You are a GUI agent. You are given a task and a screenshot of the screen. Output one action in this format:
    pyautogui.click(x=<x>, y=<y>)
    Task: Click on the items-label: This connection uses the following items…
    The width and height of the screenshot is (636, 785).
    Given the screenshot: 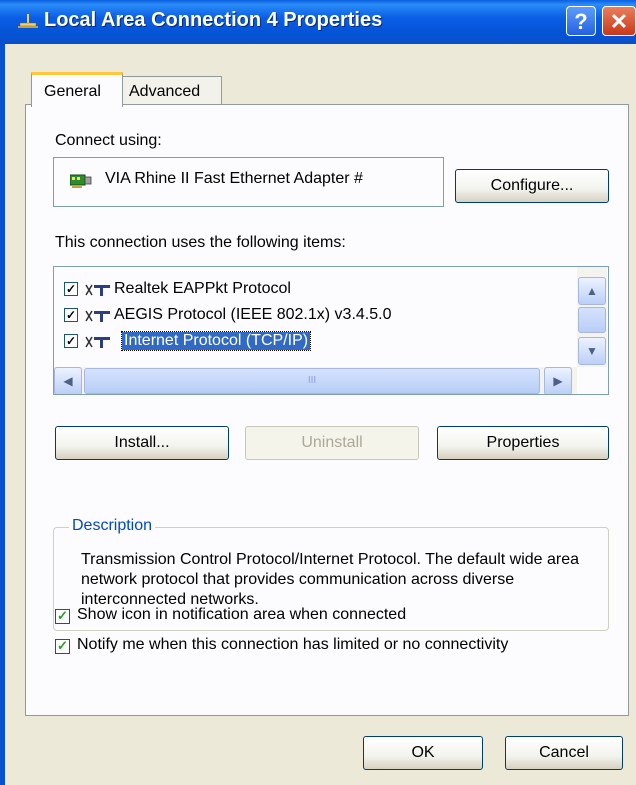 What is the action you would take?
    pyautogui.click(x=200, y=242)
    